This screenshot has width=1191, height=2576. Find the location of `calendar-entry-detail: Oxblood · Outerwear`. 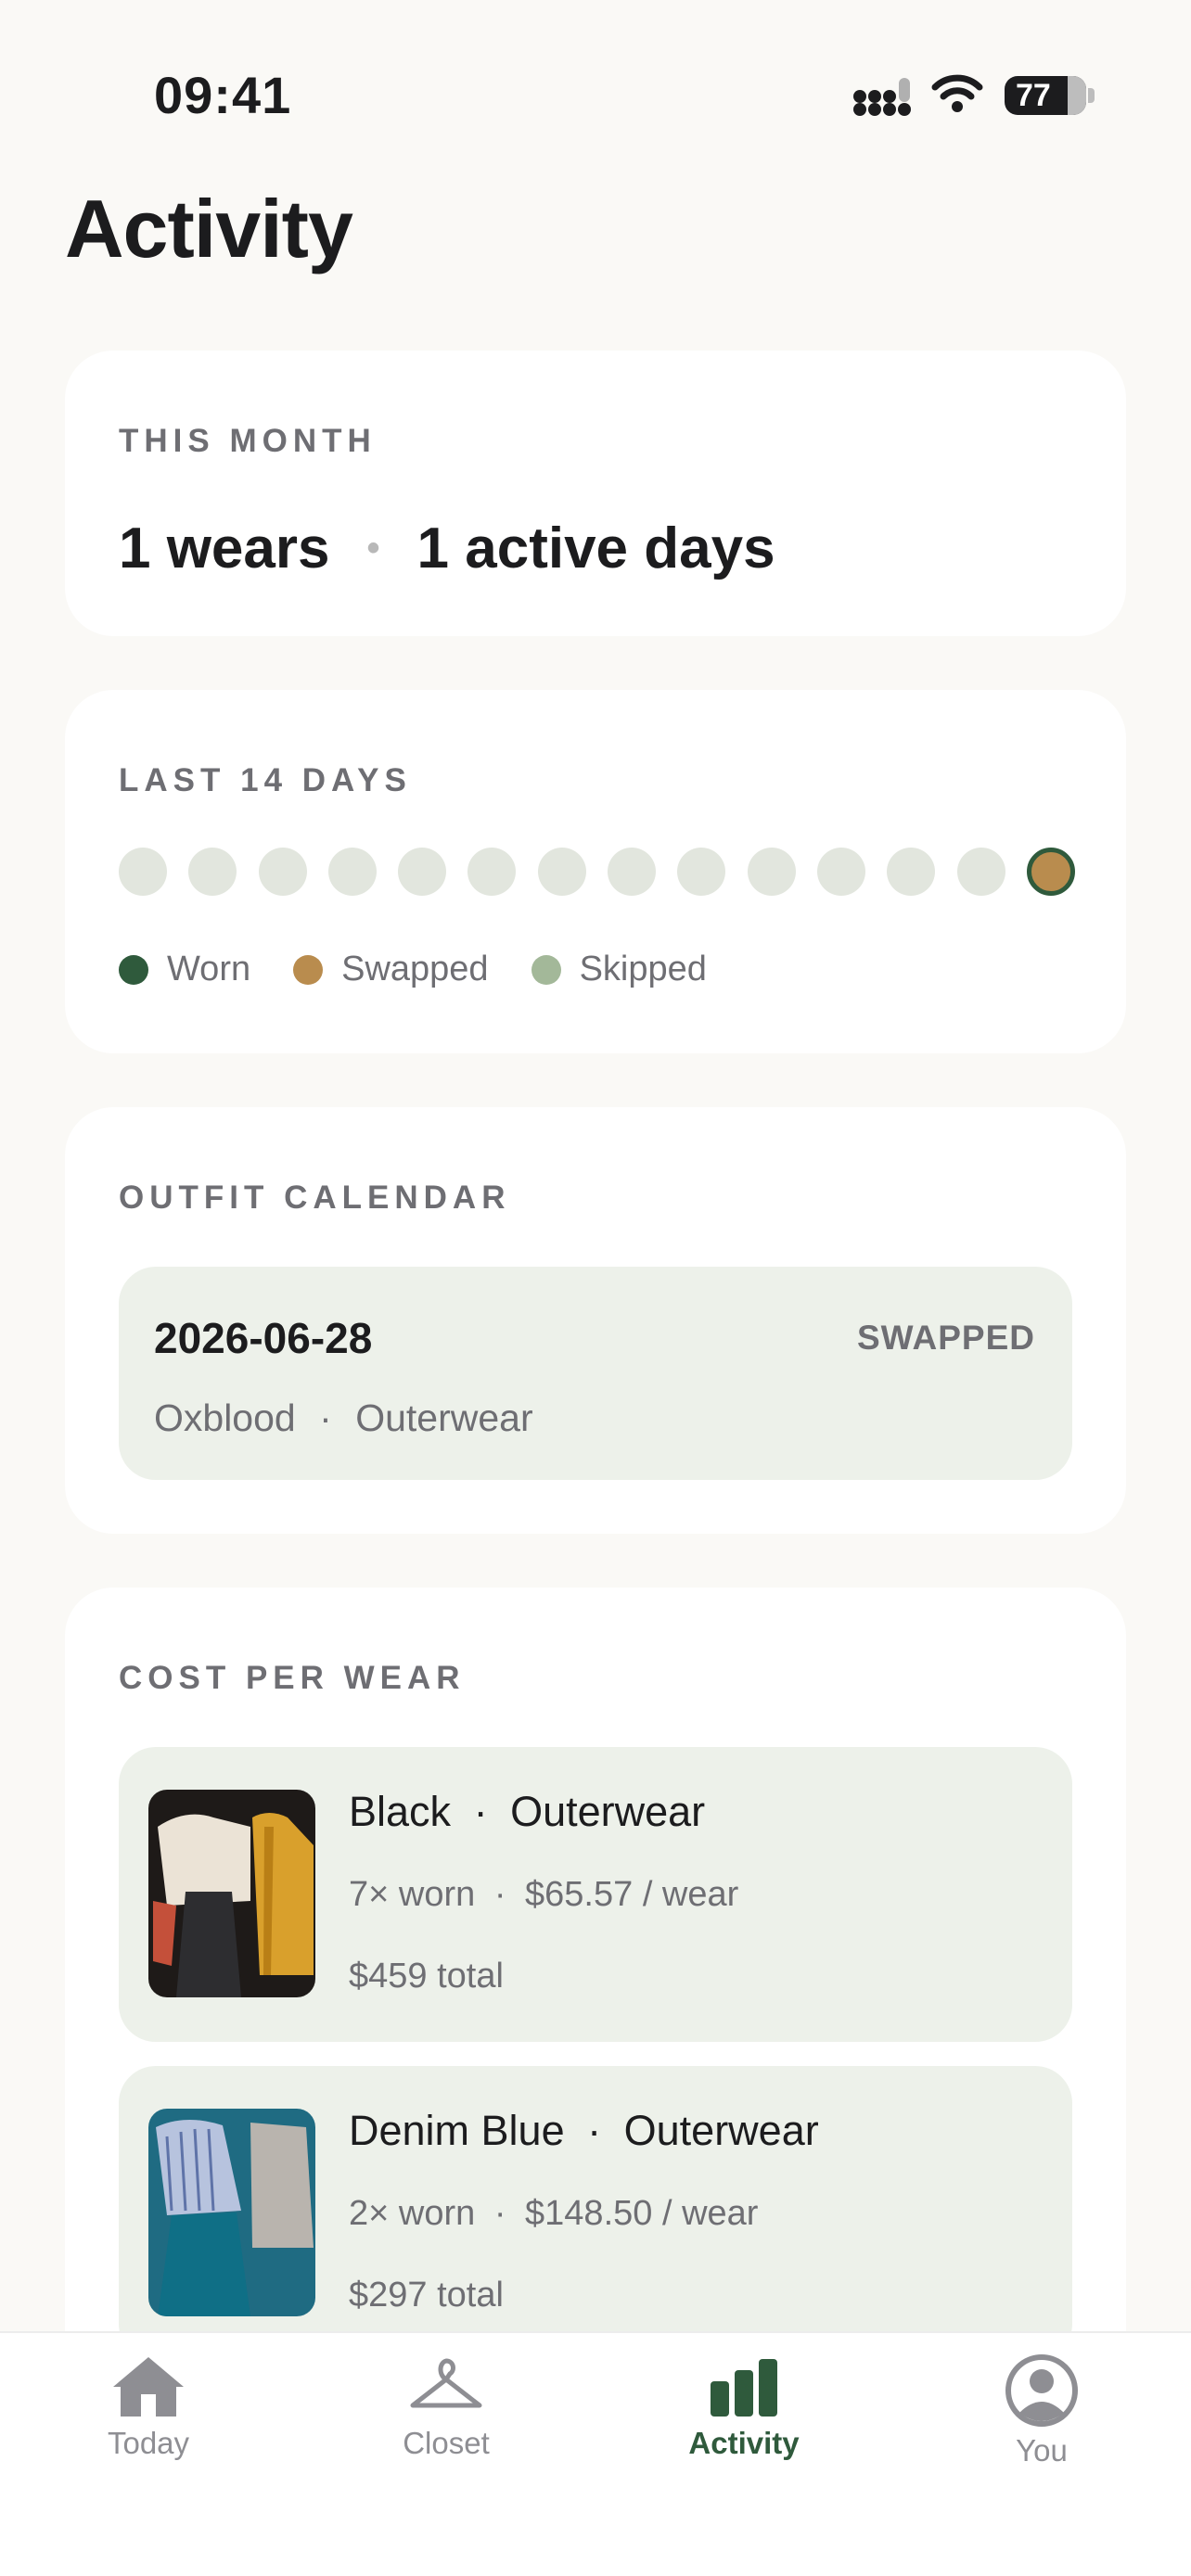

calendar-entry-detail: Oxblood · Outerwear is located at coordinates (343, 1418).